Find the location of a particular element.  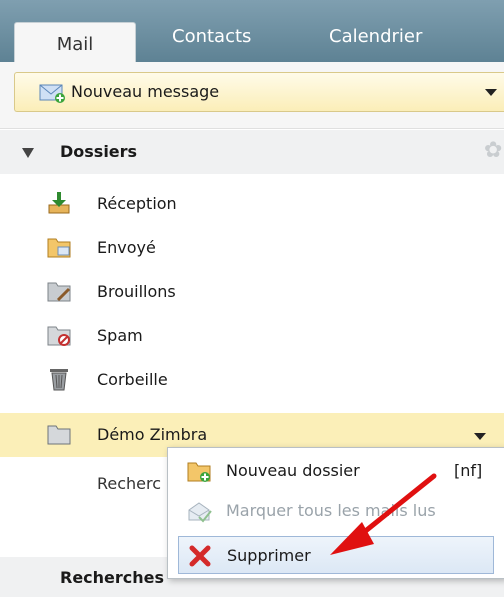

menu-item-mark-all-read: Marquer tous les mails lus is located at coordinates (336, 511).